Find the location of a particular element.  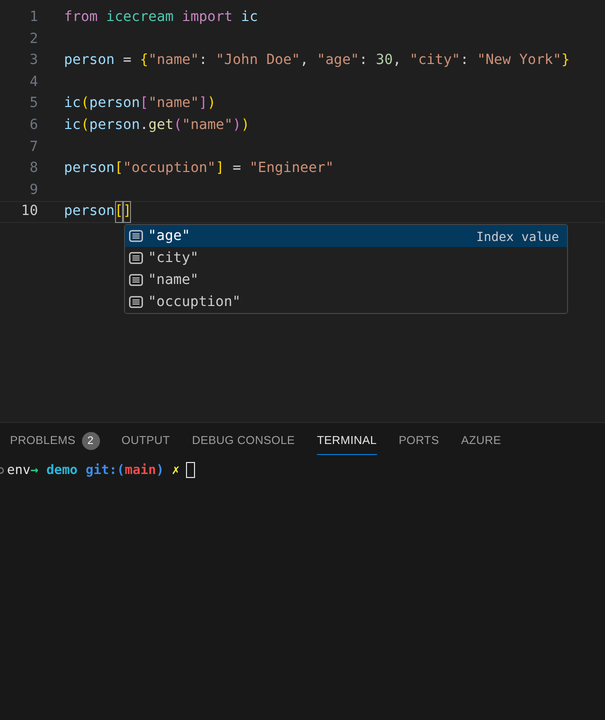

suggestion-item: "age" Index value is located at coordinates (346, 236).